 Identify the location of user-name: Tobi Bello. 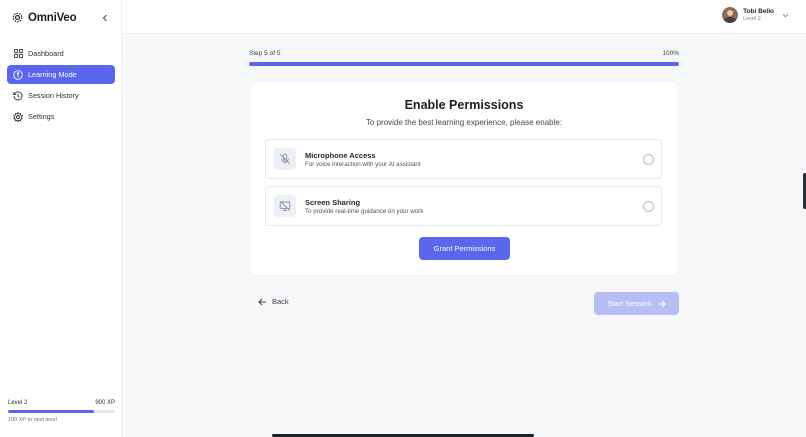
(758, 11).